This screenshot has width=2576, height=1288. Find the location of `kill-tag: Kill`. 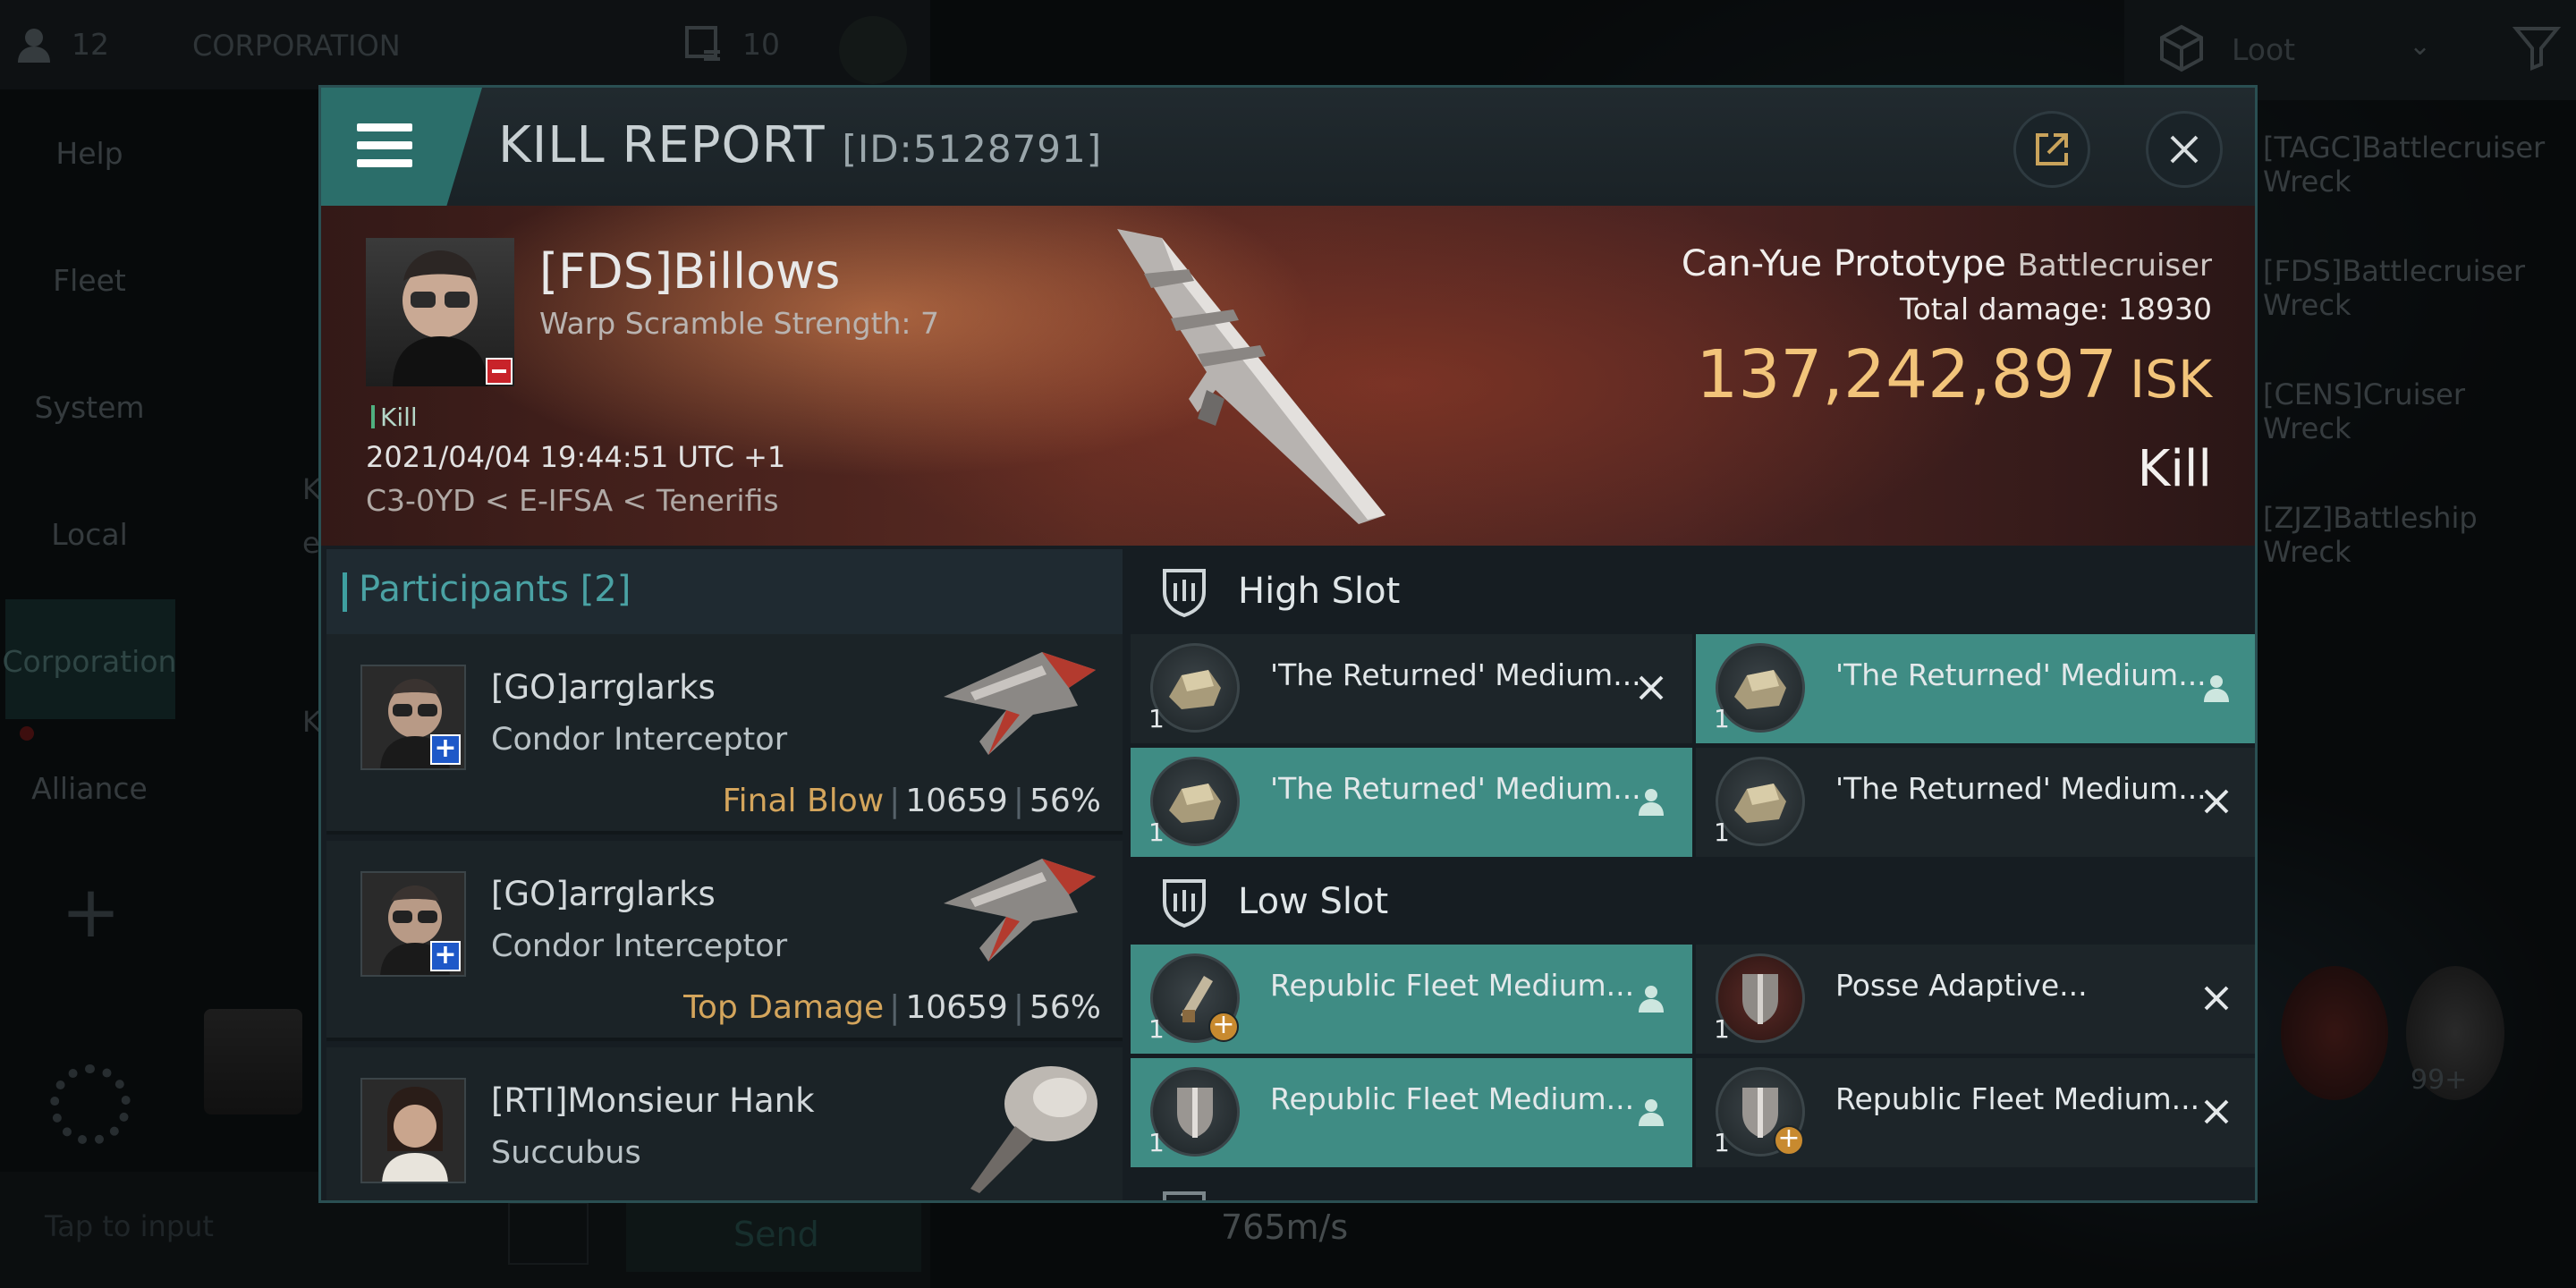

kill-tag: Kill is located at coordinates (394, 417).